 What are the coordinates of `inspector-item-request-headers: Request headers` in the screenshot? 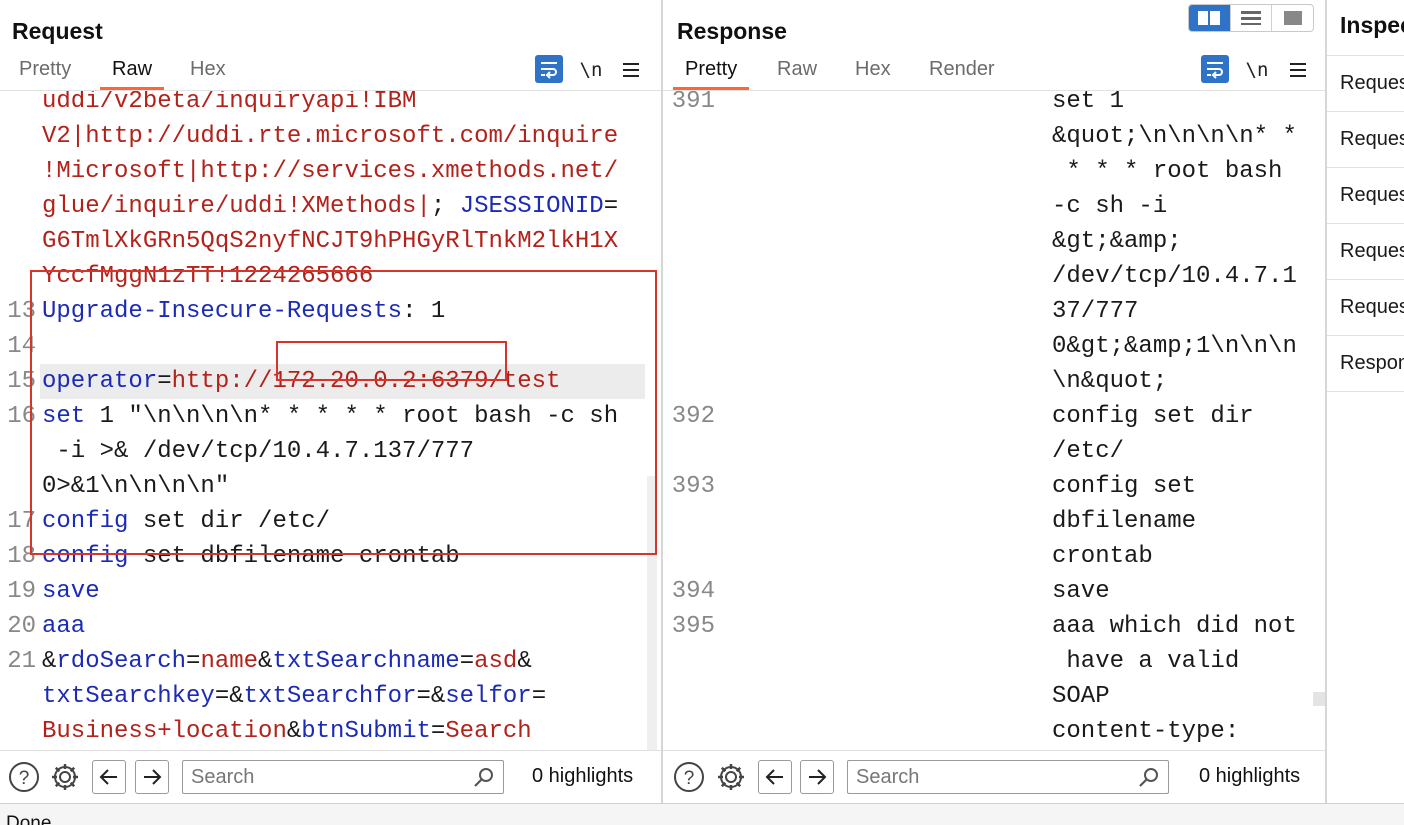 It's located at (1365, 307).